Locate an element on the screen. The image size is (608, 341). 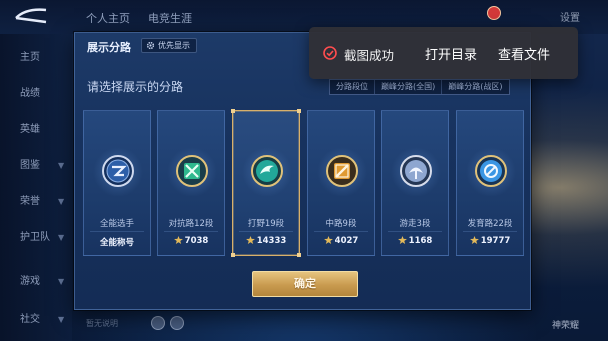
lane-value: 14333 is located at coordinates (271, 241).